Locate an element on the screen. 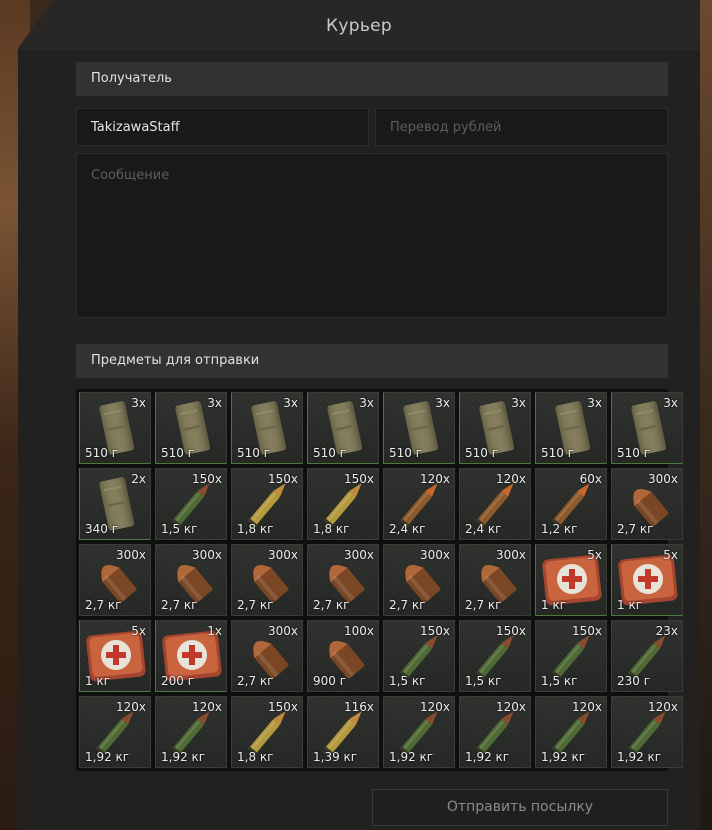  item-weight: 1,39 кг is located at coordinates (335, 757).